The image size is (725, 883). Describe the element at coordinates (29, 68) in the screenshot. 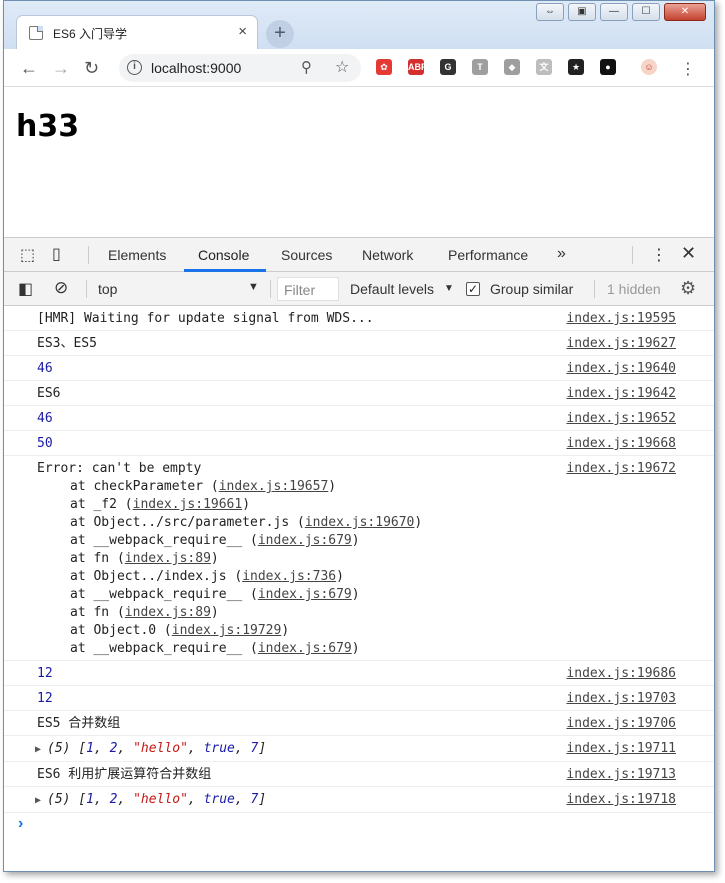

I see `back-arrow-icon: ←` at that location.